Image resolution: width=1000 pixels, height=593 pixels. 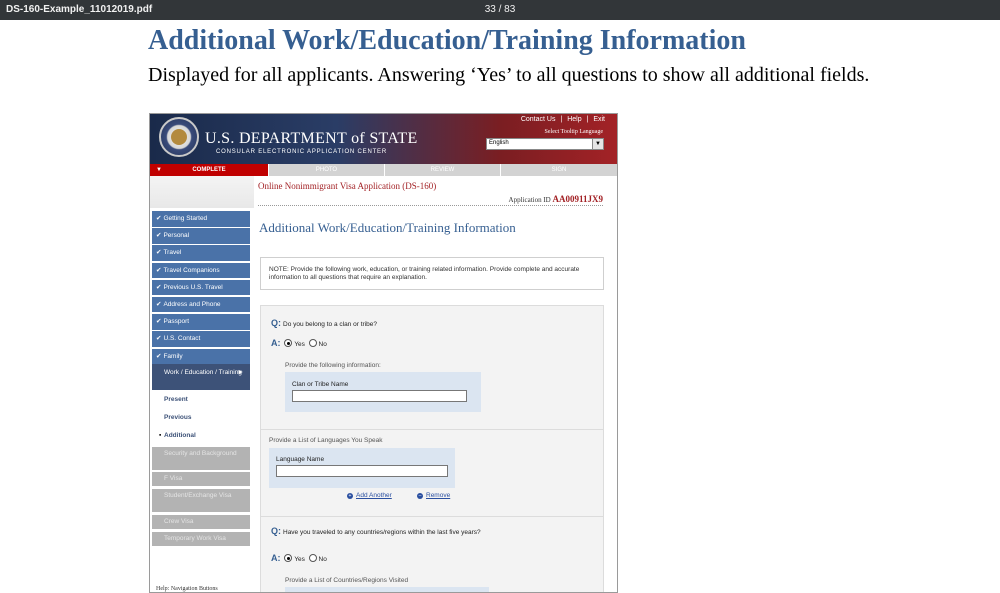 I want to click on pdf-viewer-toolbar: DS-160-Example_11012019.pdf 33 / 83, so click(x=500, y=10).